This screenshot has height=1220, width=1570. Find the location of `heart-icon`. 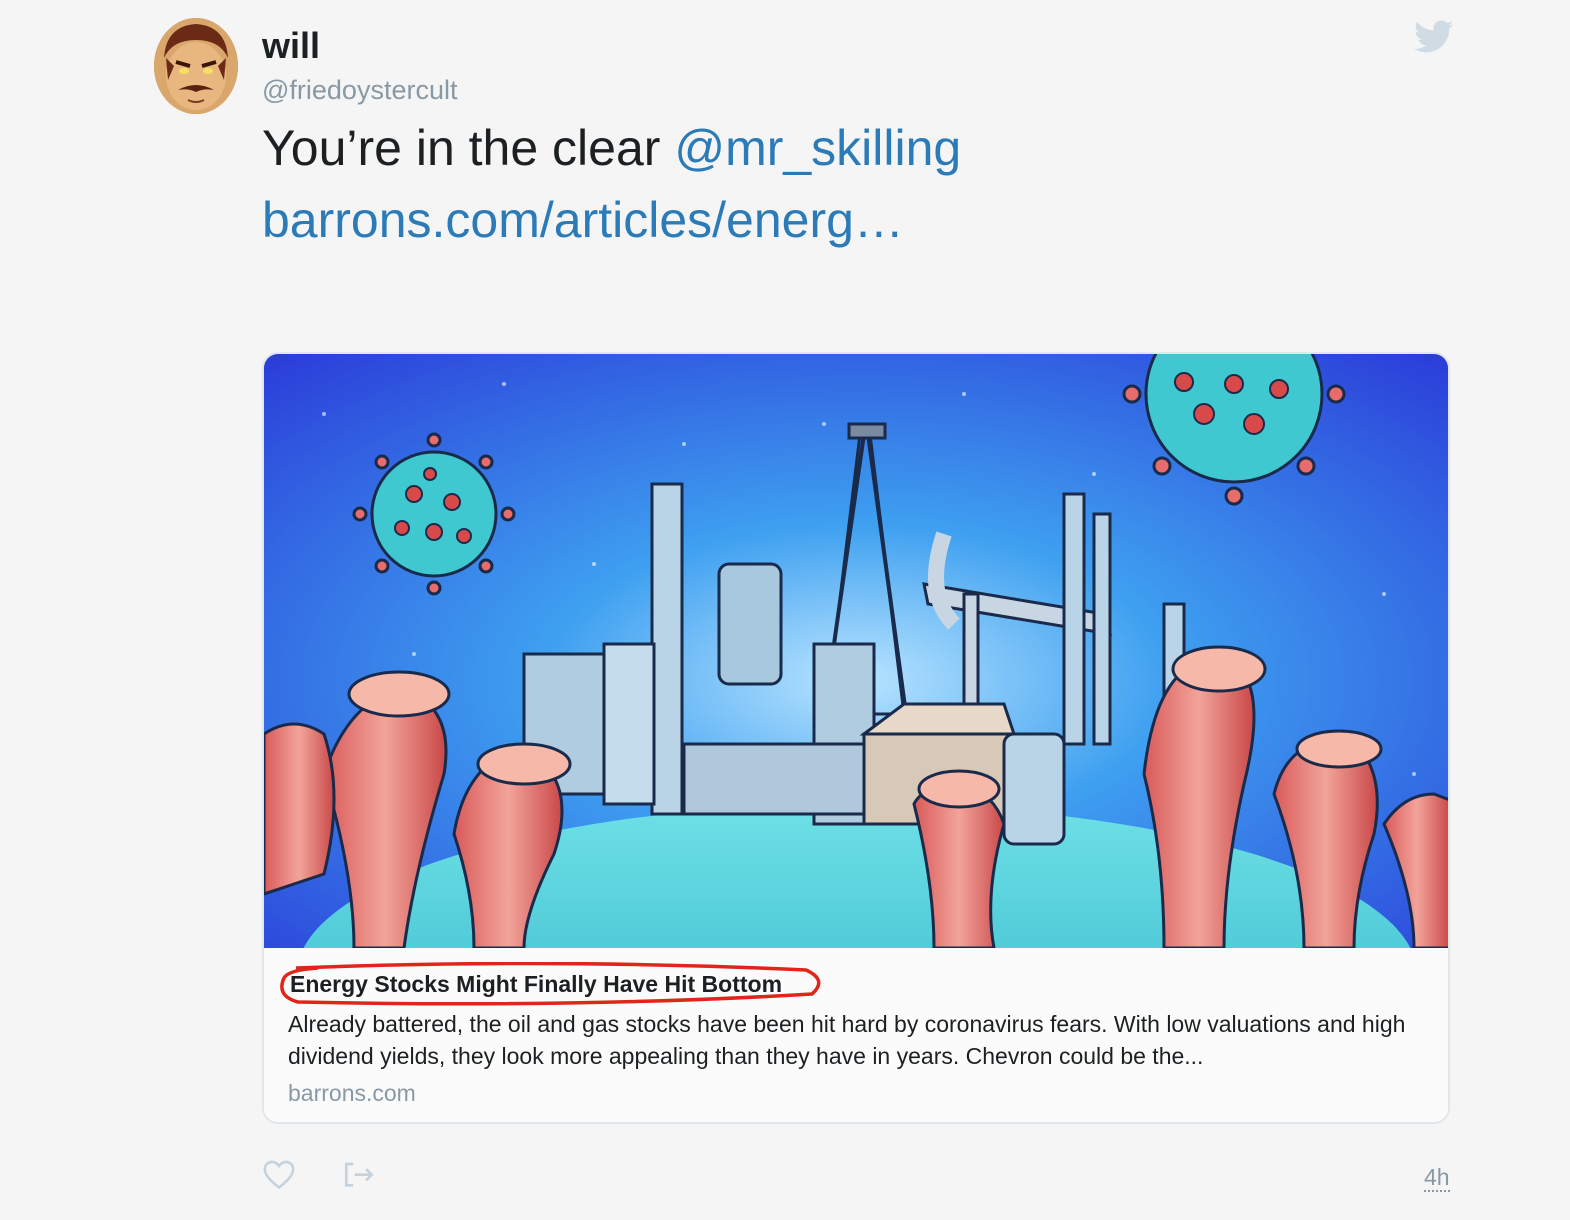

heart-icon is located at coordinates (279, 1174).